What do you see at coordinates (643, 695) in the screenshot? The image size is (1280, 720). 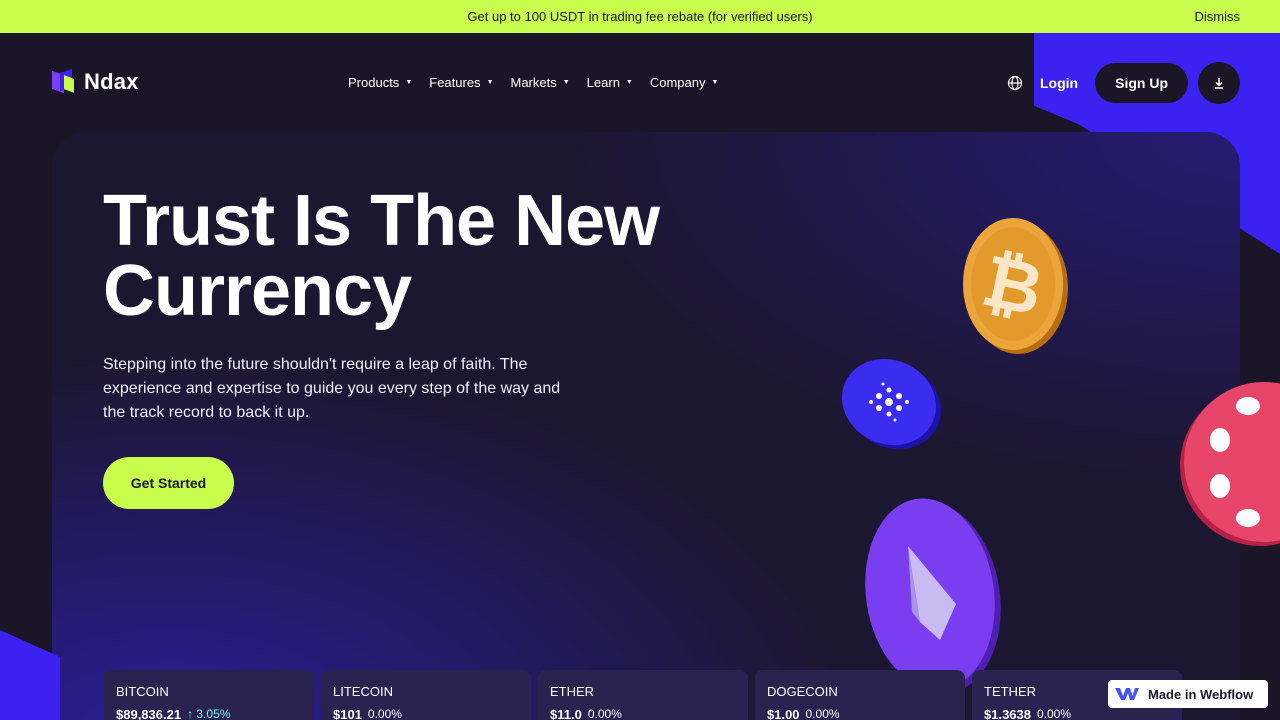 I see `ticker-card: ETHER $11.0 0.00%` at bounding box center [643, 695].